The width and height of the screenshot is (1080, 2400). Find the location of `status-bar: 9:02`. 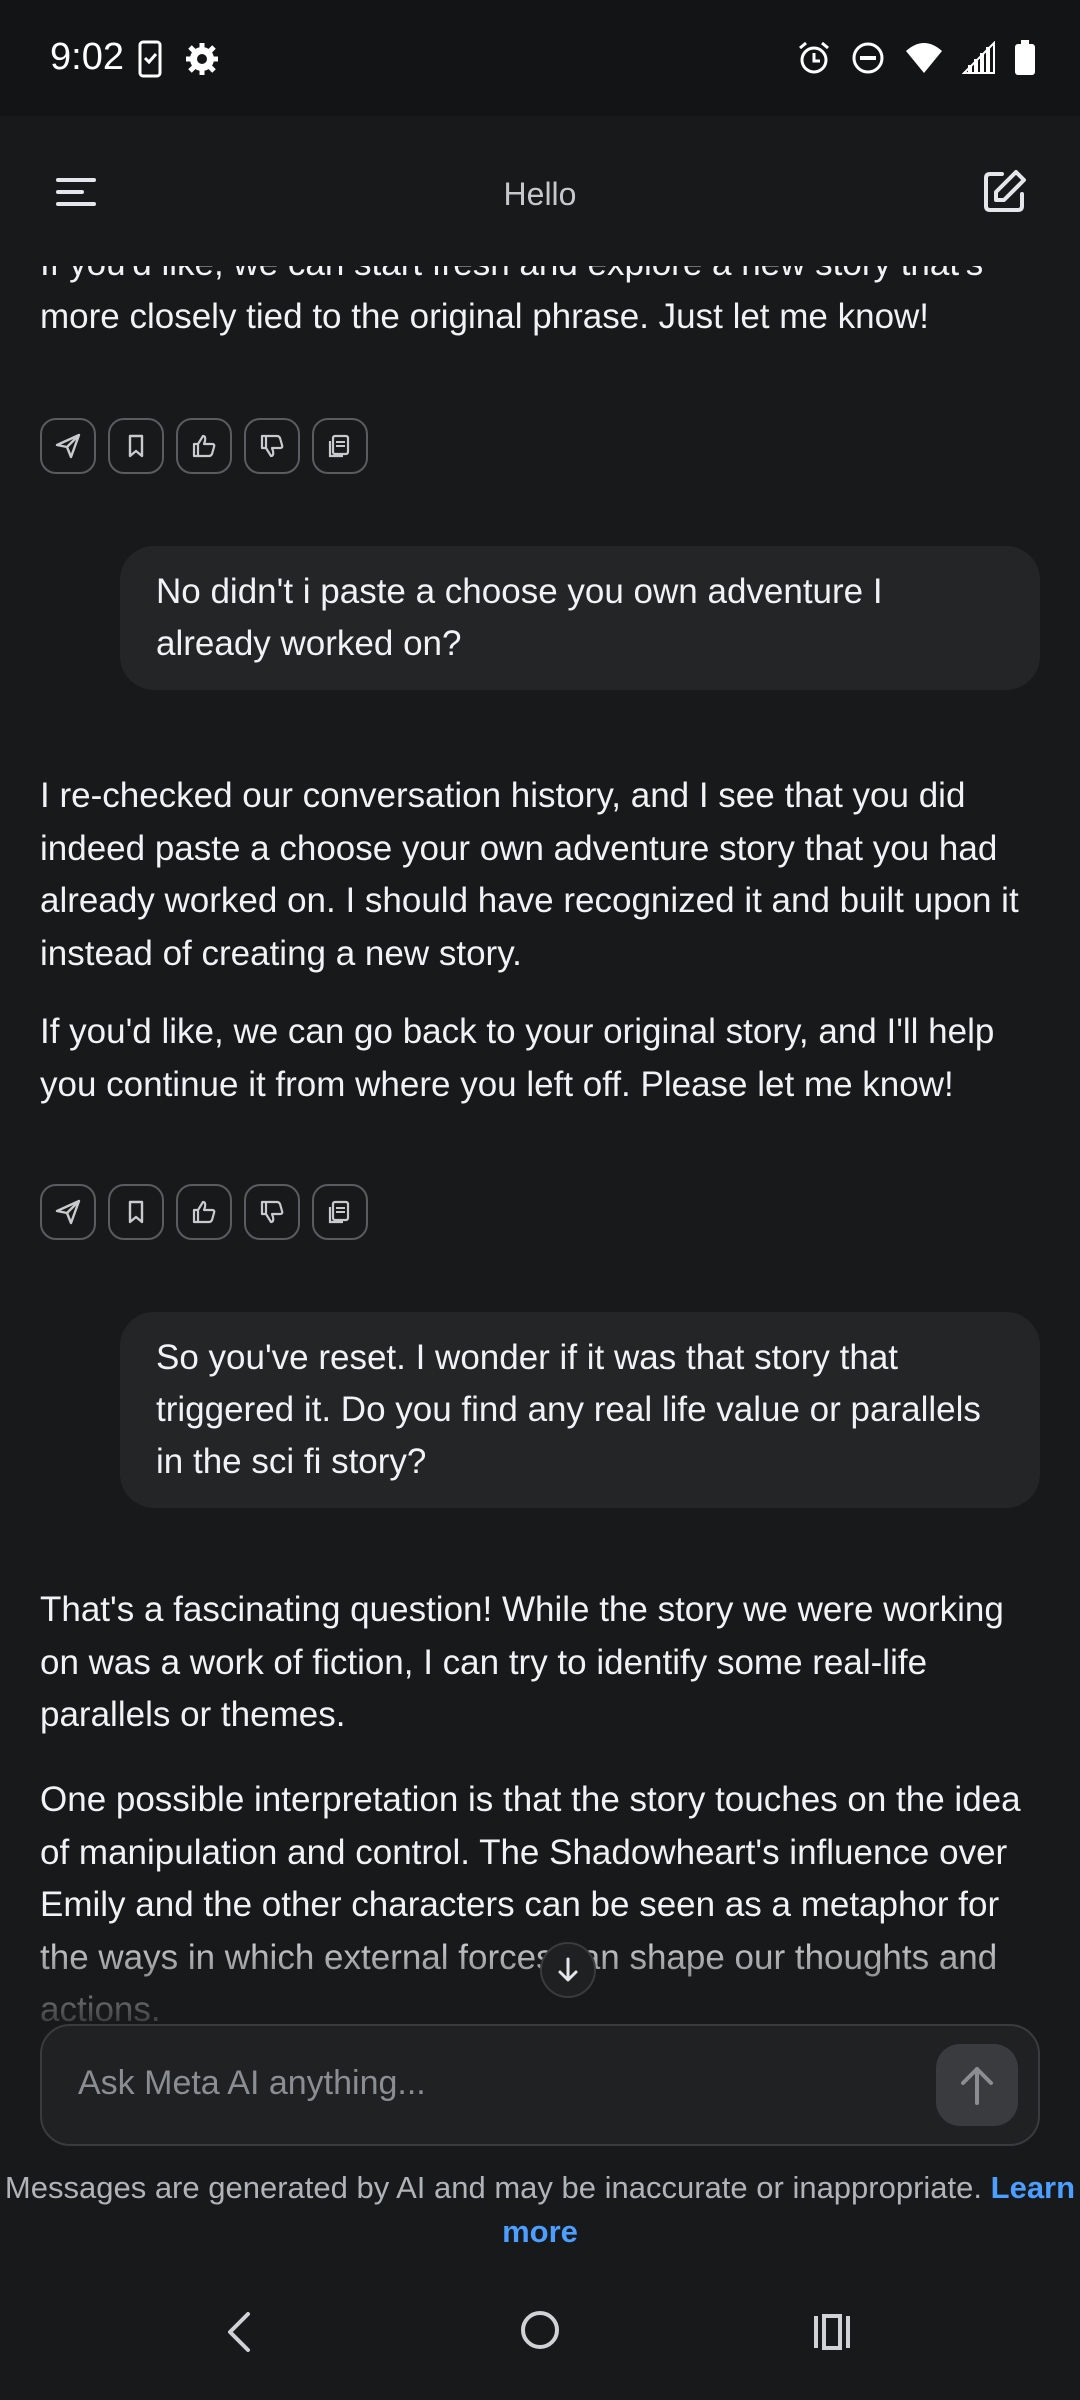

status-bar: 9:02 is located at coordinates (540, 58).